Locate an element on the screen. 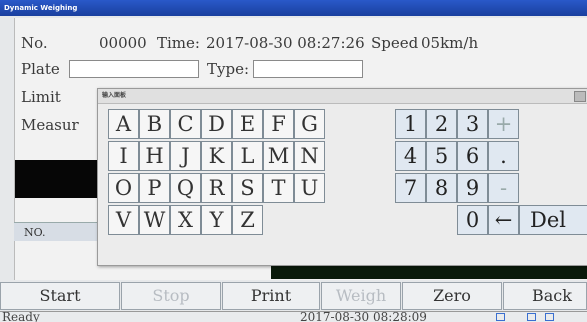  key-r: R is located at coordinates (216, 188).